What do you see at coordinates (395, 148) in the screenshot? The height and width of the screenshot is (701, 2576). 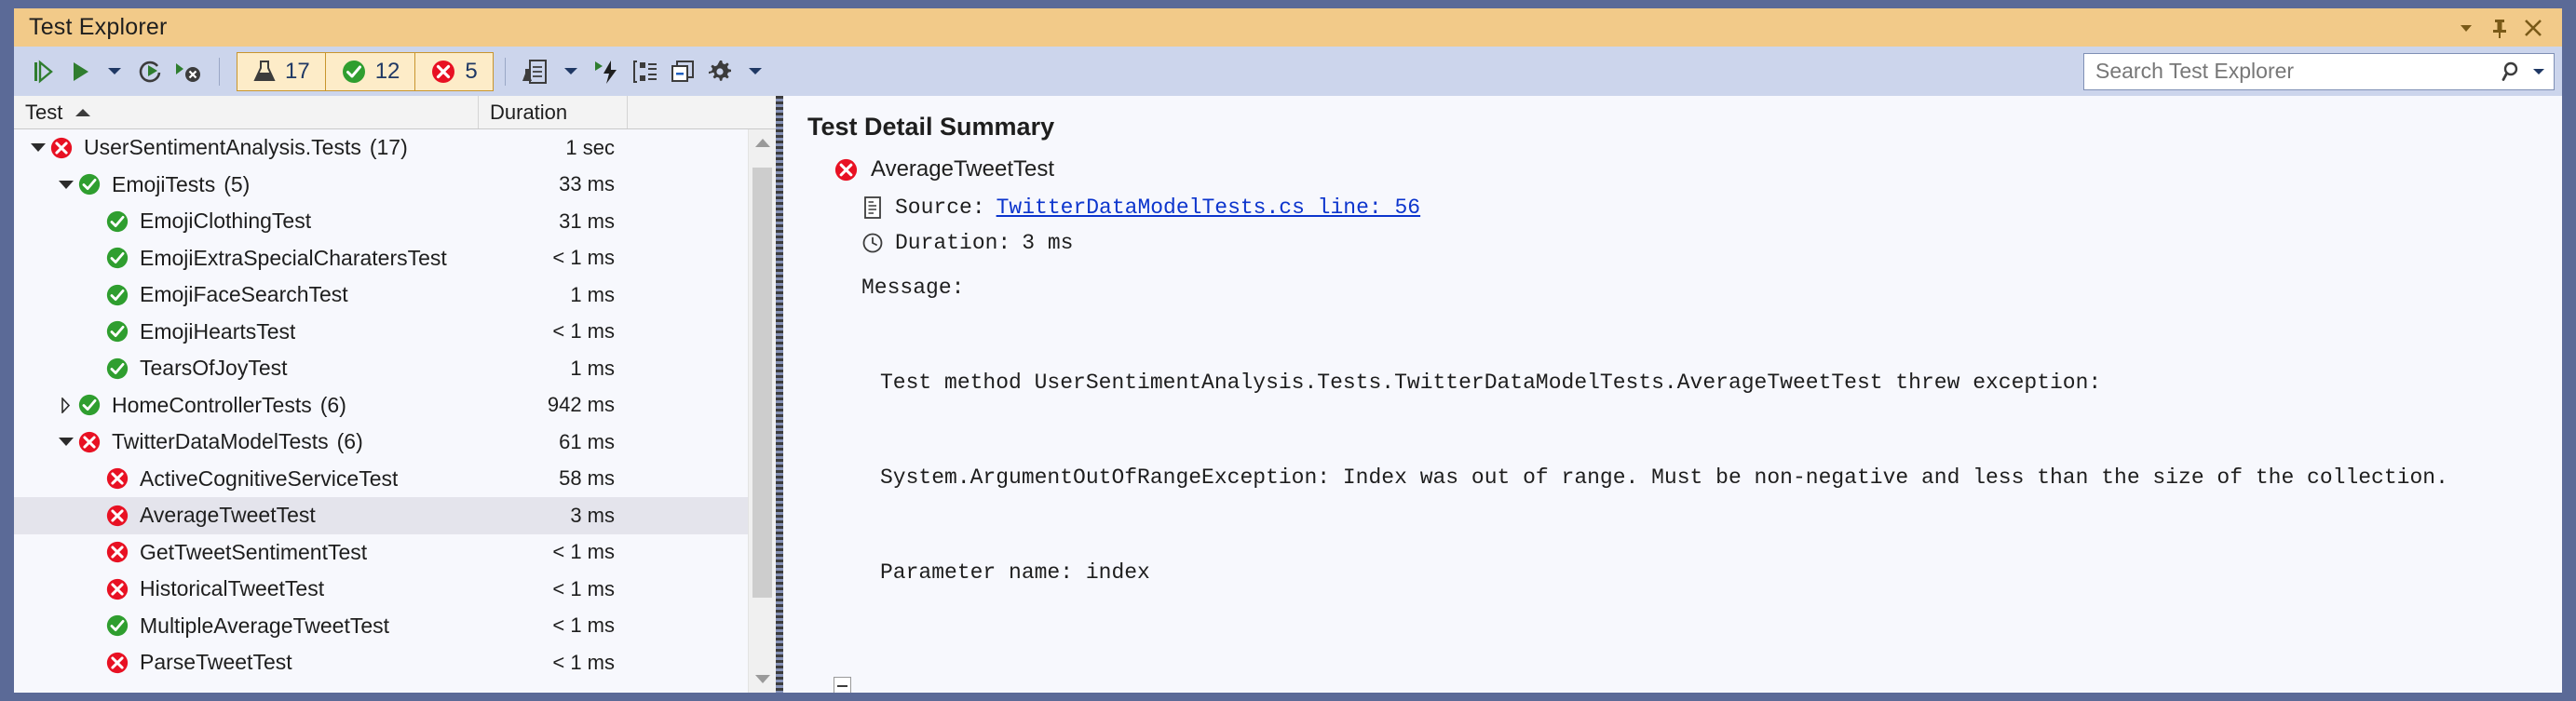 I see `table-row: UserSentimentAnalysis.Tests (17) 1 sec` at bounding box center [395, 148].